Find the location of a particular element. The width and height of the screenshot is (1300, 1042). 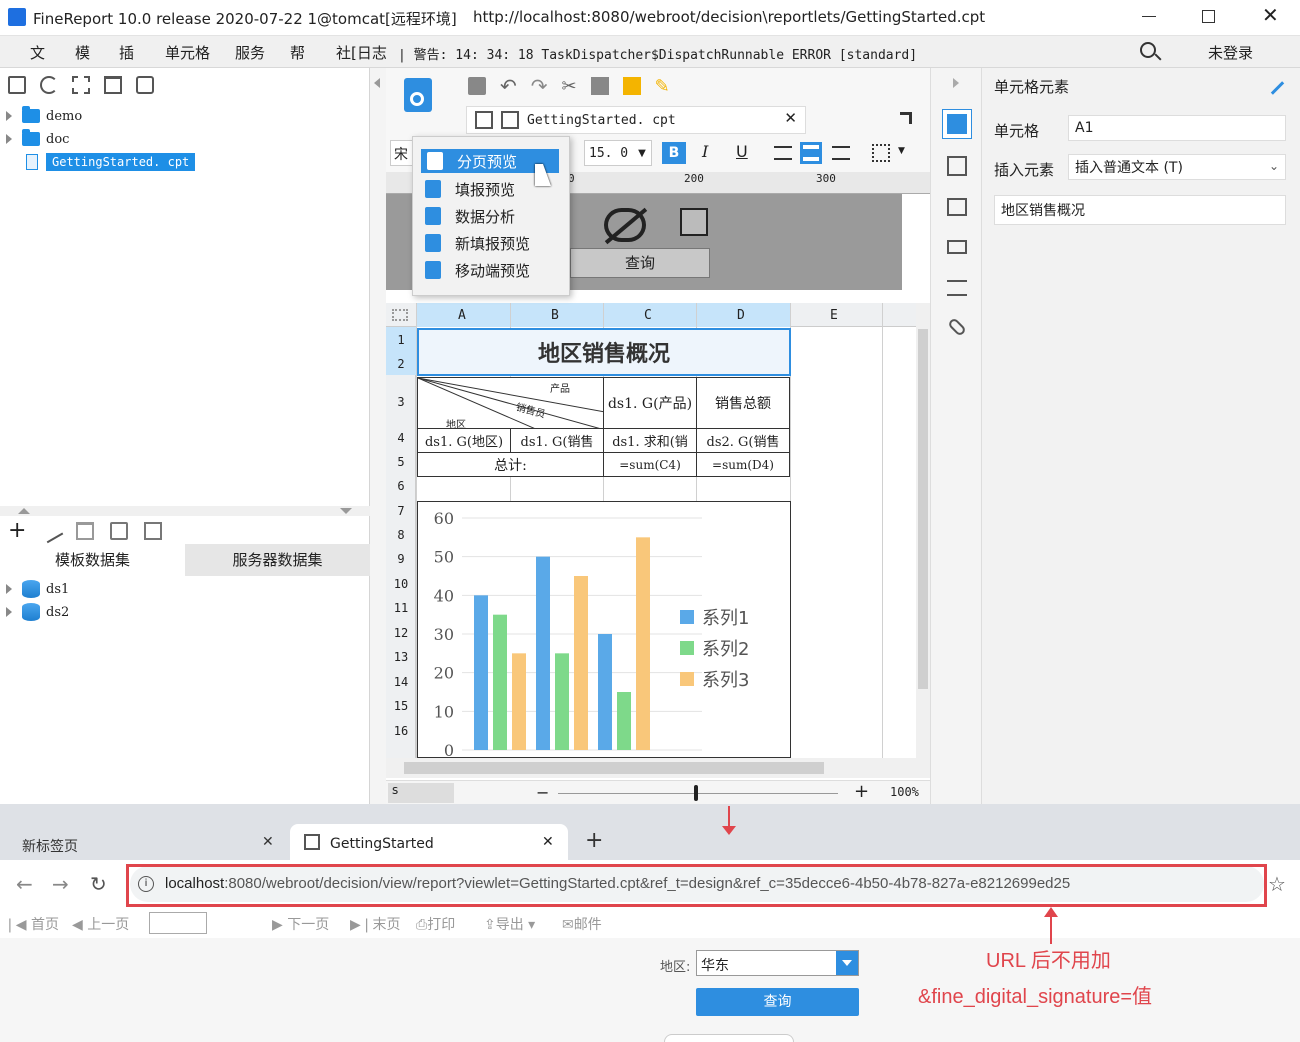

delete-icon is located at coordinates (113, 85).